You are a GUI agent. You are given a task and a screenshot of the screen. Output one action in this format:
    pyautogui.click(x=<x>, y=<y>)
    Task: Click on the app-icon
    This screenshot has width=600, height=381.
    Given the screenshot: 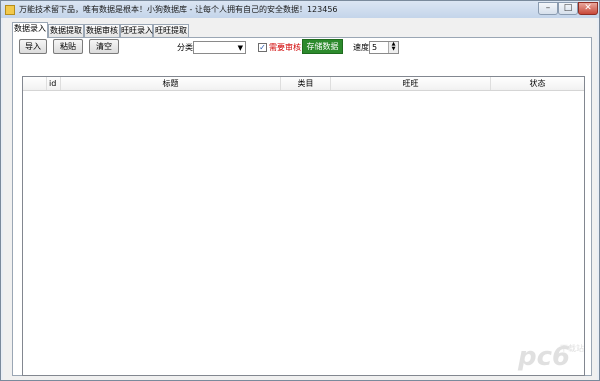 What is the action you would take?
    pyautogui.click(x=10, y=10)
    